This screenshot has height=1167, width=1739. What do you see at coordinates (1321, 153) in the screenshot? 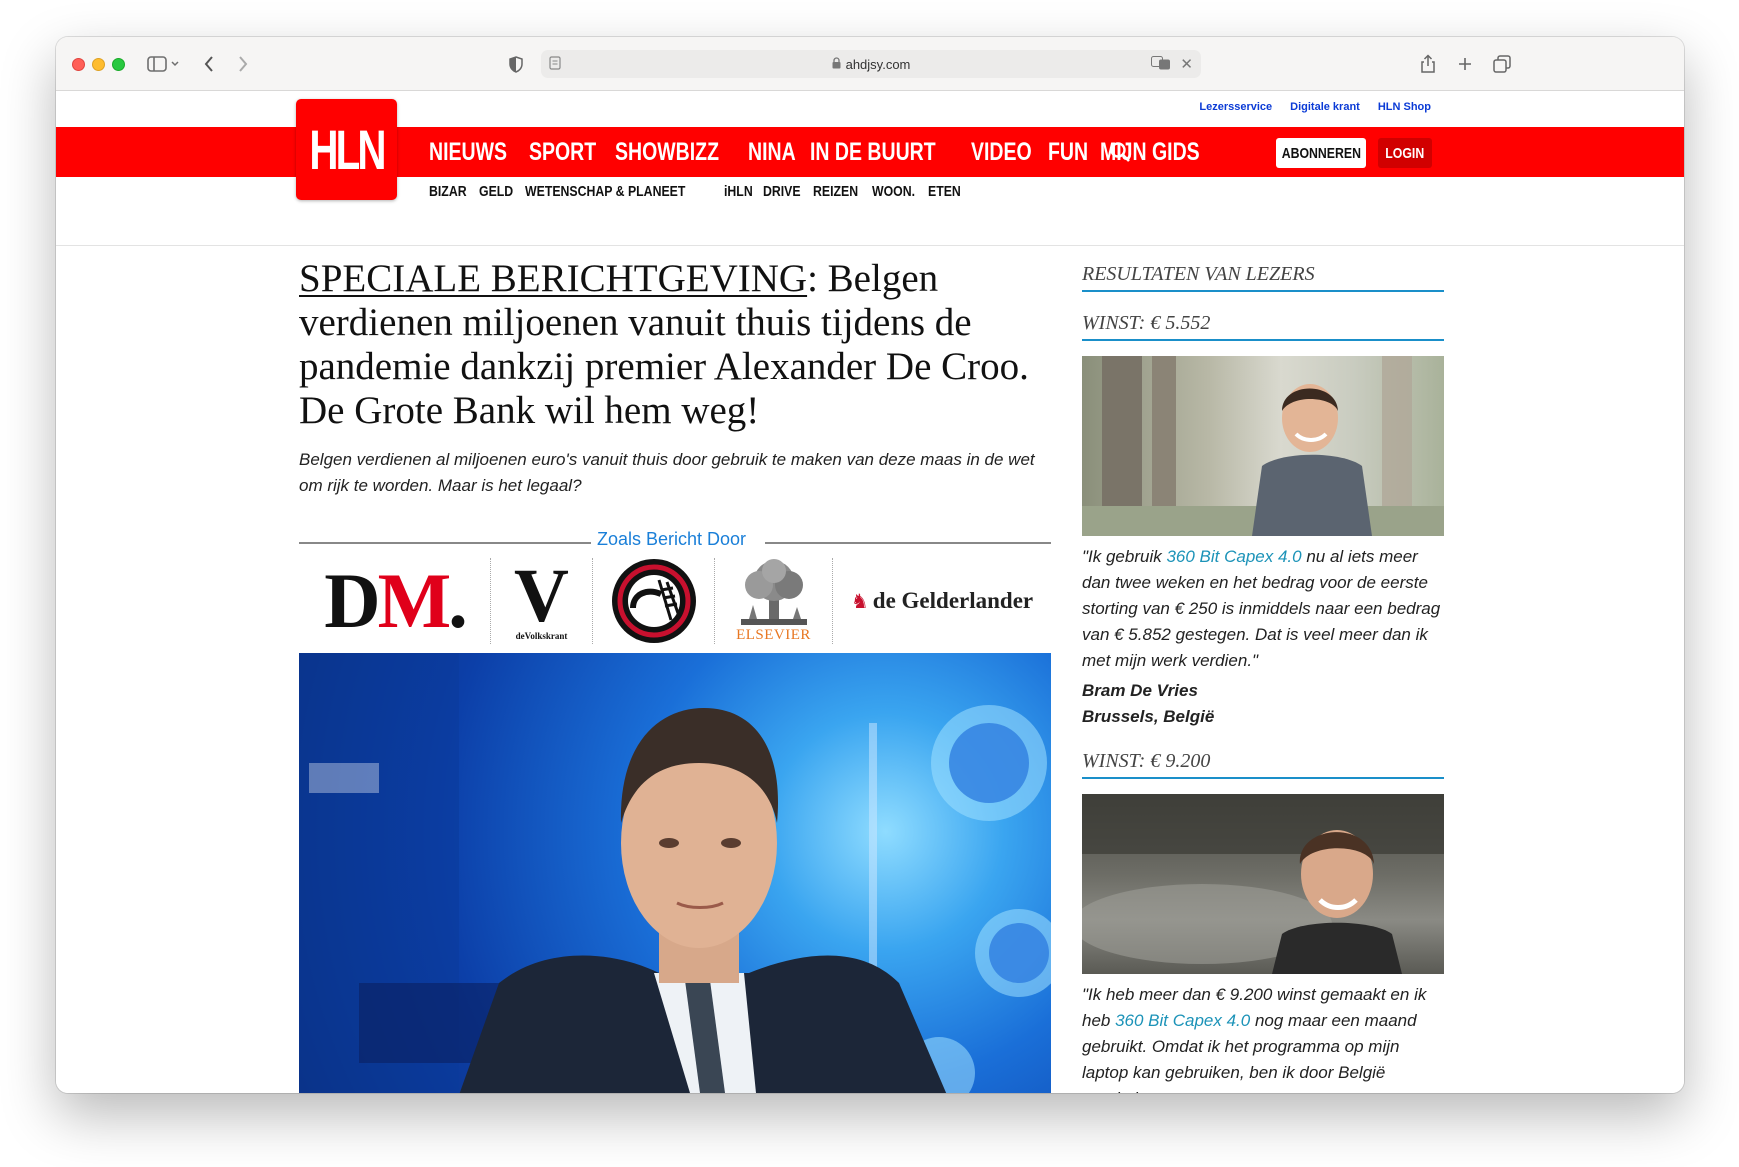
I see `subscribe-button: ABONNEREN` at bounding box center [1321, 153].